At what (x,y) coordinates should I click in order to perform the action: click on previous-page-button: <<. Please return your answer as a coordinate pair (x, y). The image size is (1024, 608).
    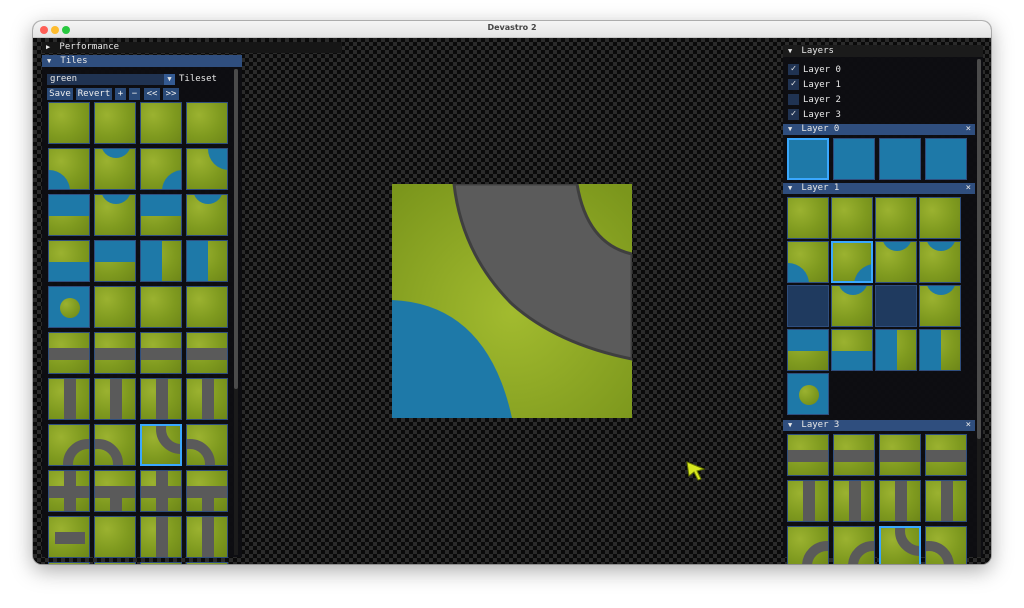
    Looking at the image, I should click on (152, 94).